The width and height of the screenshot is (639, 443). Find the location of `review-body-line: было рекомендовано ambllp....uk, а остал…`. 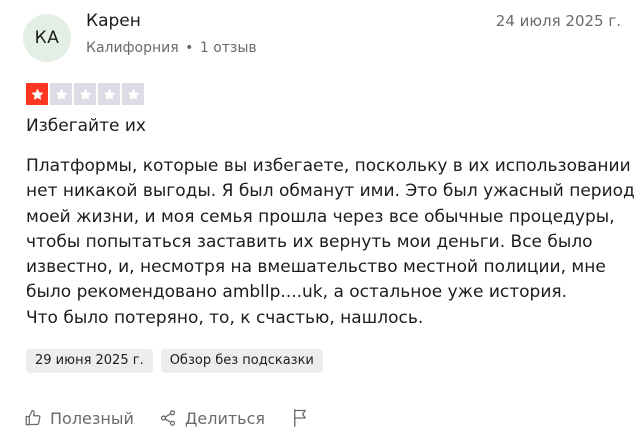

review-body-line: было рекомендовано ambllp....uk, а остал… is located at coordinates (297, 292).